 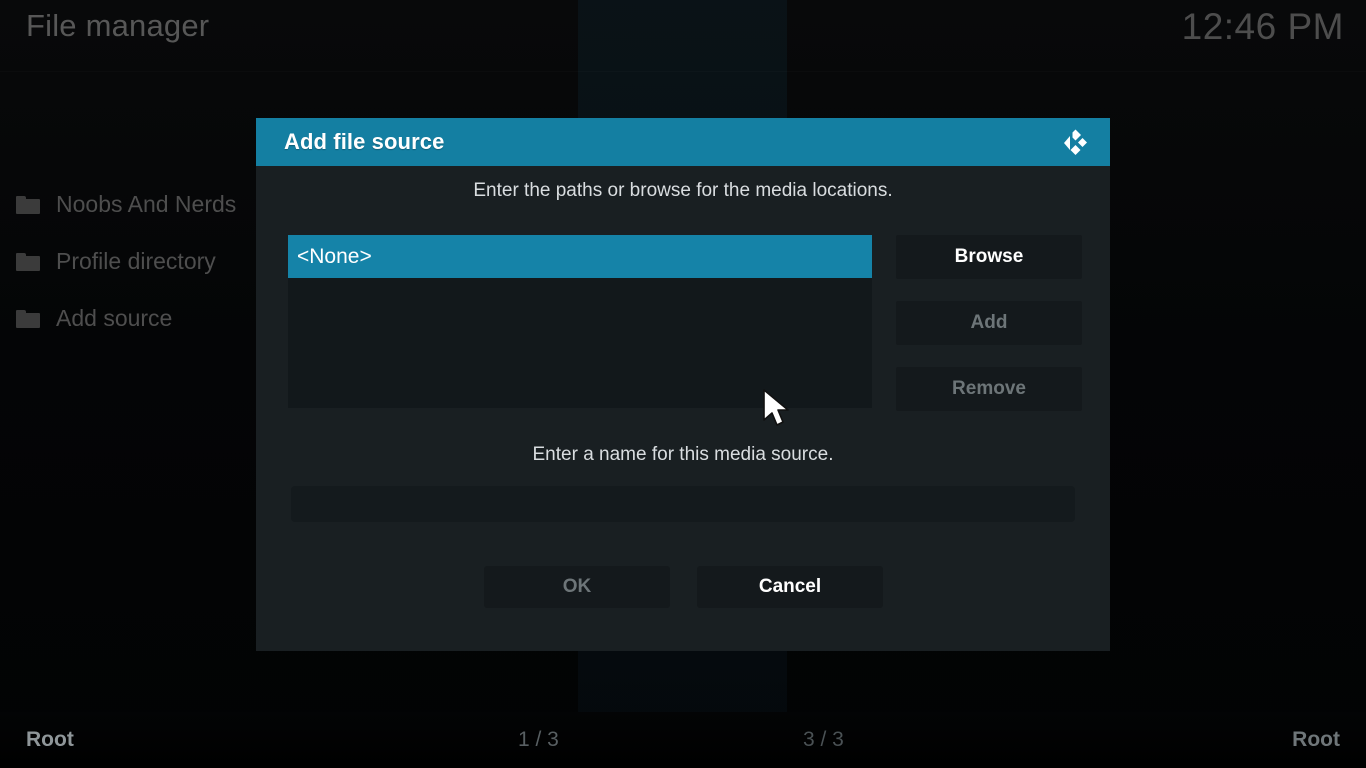 I want to click on sidebar-item-label: Profile directory, so click(x=136, y=261).